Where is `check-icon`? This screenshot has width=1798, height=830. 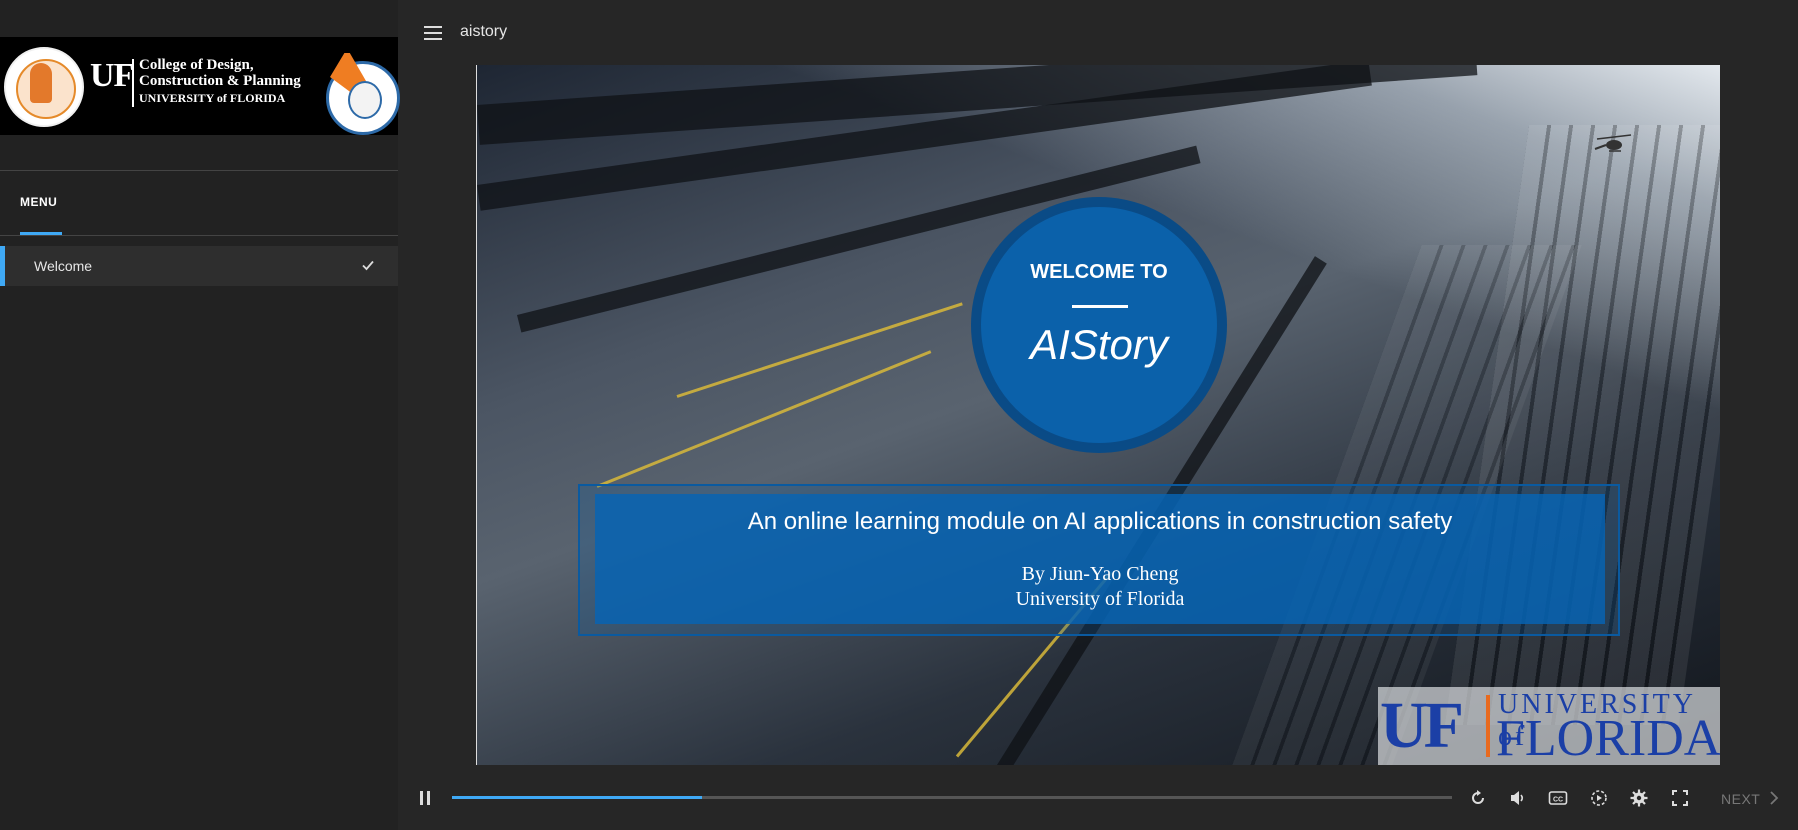
check-icon is located at coordinates (368, 265).